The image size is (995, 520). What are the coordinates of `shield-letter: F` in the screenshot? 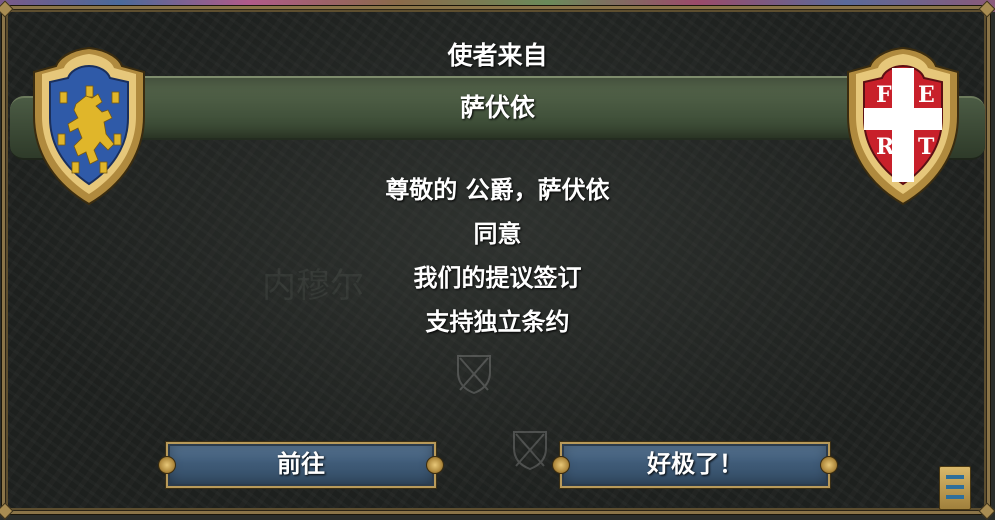 It's located at (884, 95).